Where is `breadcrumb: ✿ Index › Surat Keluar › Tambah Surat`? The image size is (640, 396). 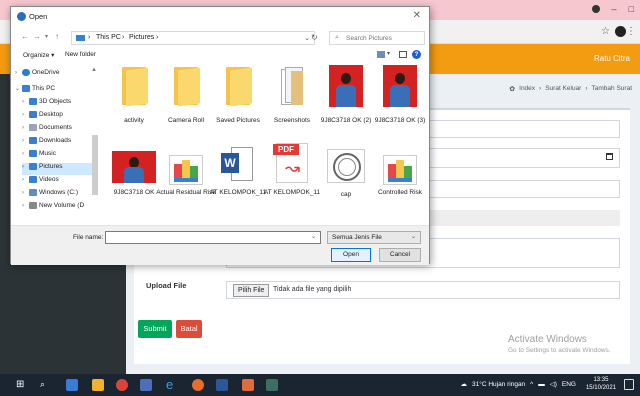 breadcrumb: ✿ Index › Surat Keluar › Tambah Surat is located at coordinates (570, 89).